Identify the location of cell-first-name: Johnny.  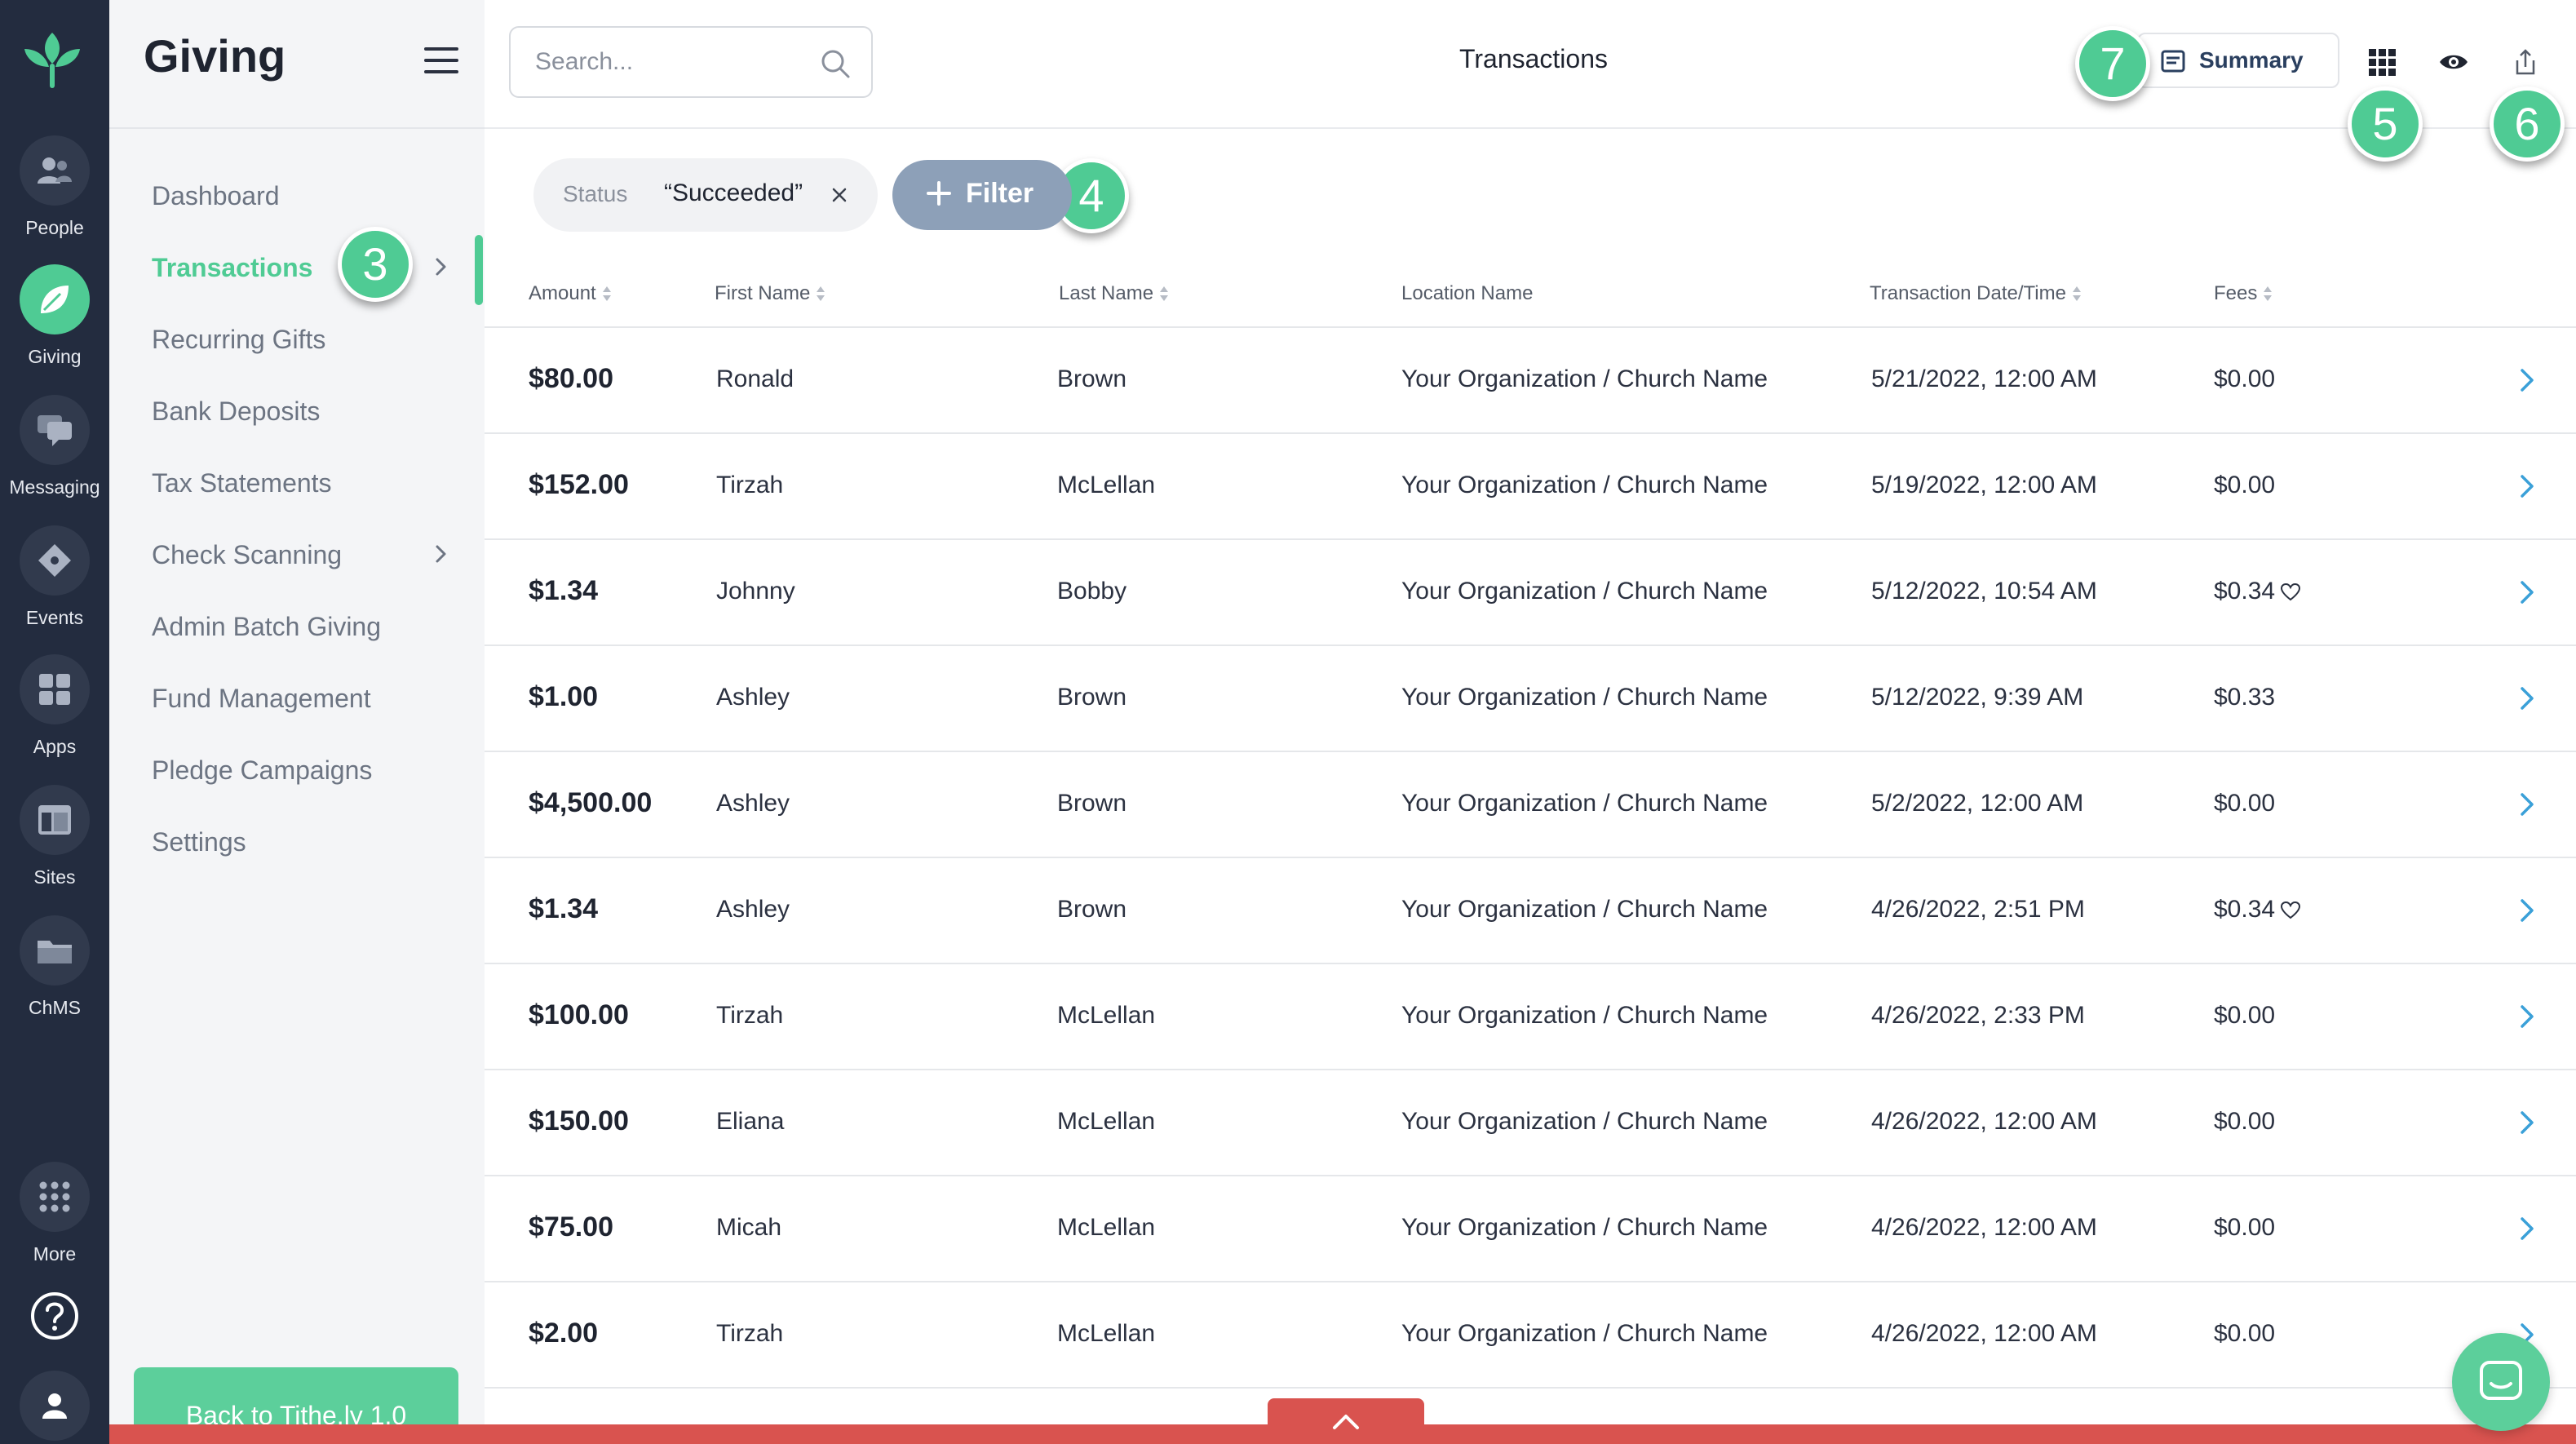
(755, 591).